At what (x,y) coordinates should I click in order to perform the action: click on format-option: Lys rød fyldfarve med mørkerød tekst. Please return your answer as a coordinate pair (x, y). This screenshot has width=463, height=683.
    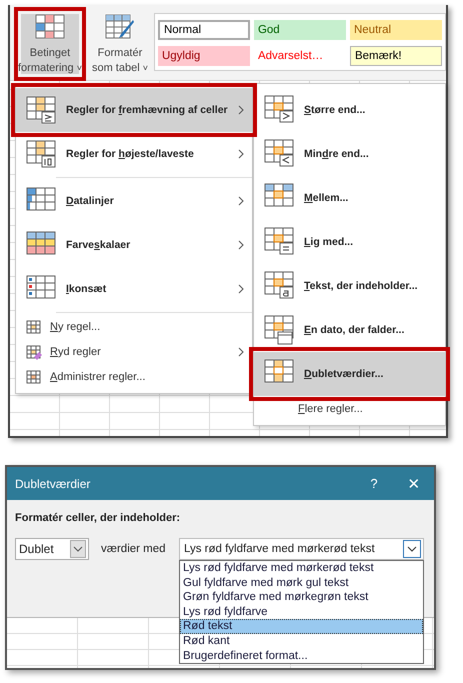
    Looking at the image, I should click on (301, 568).